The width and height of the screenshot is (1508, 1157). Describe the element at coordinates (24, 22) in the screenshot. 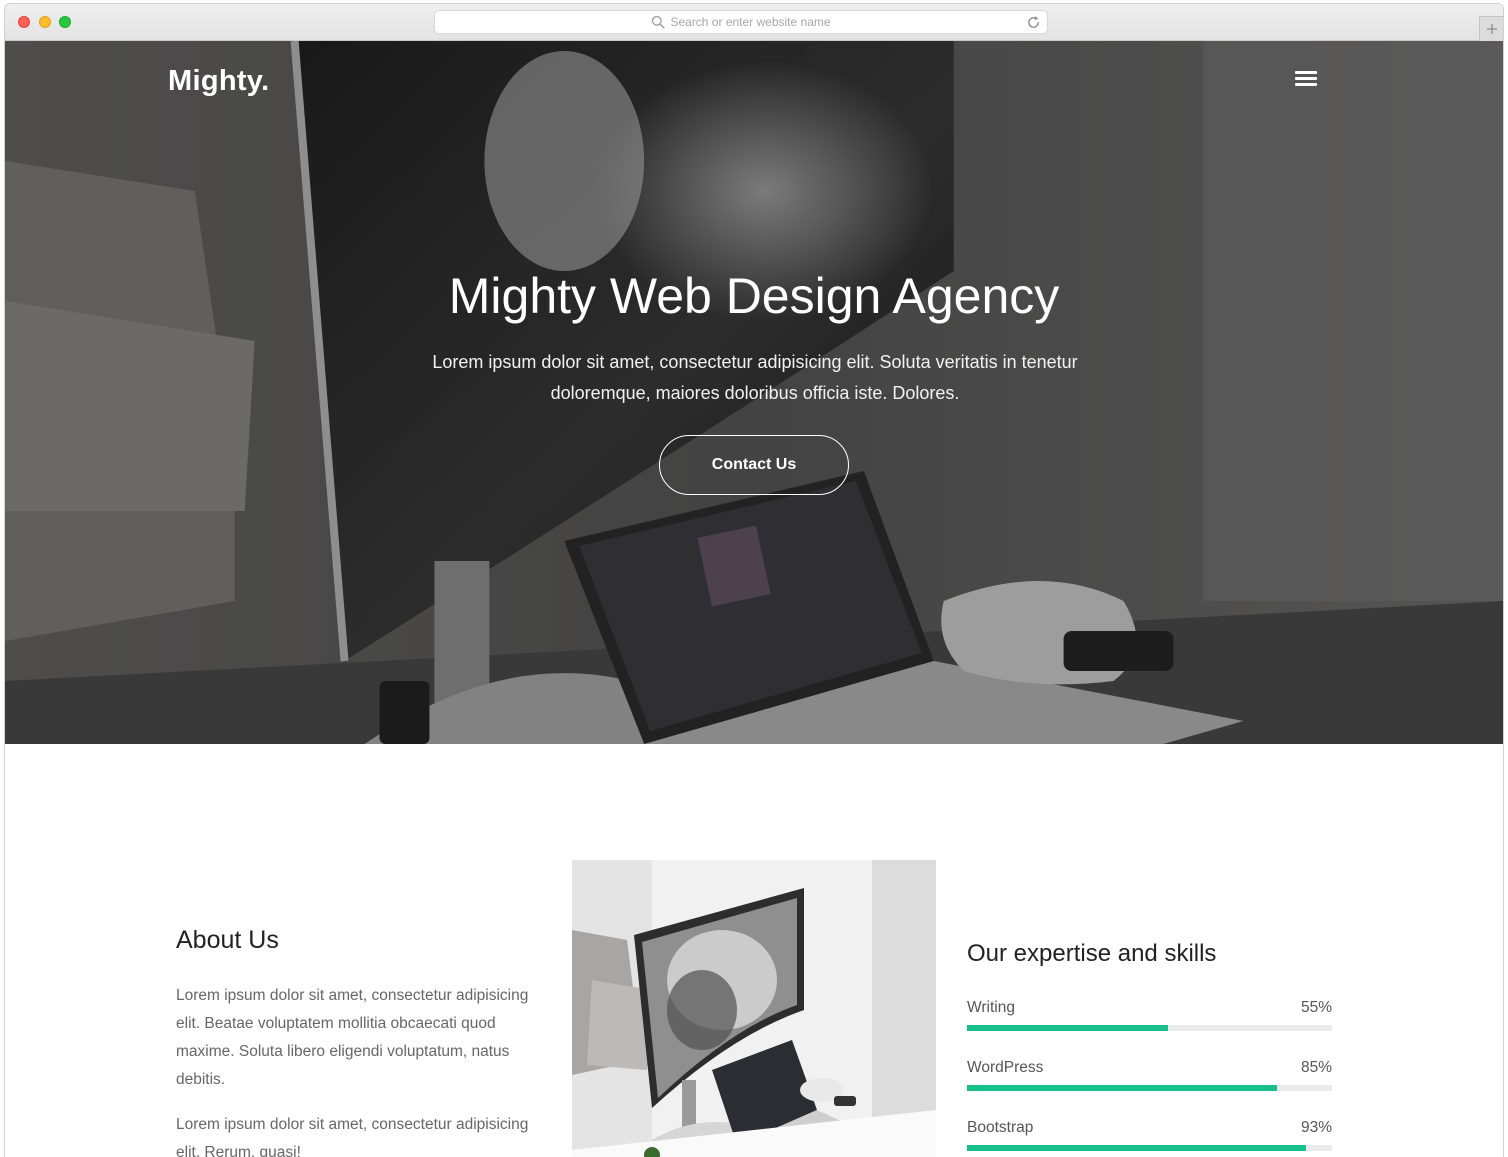

I see `close-window-button` at that location.